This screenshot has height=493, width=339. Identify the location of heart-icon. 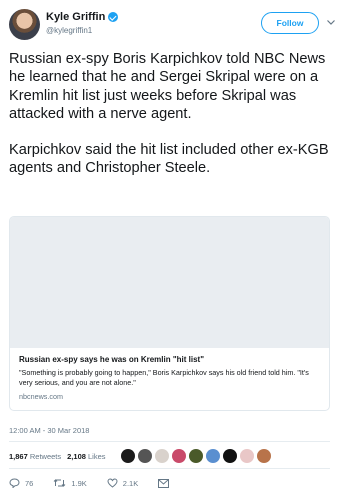
(112, 483).